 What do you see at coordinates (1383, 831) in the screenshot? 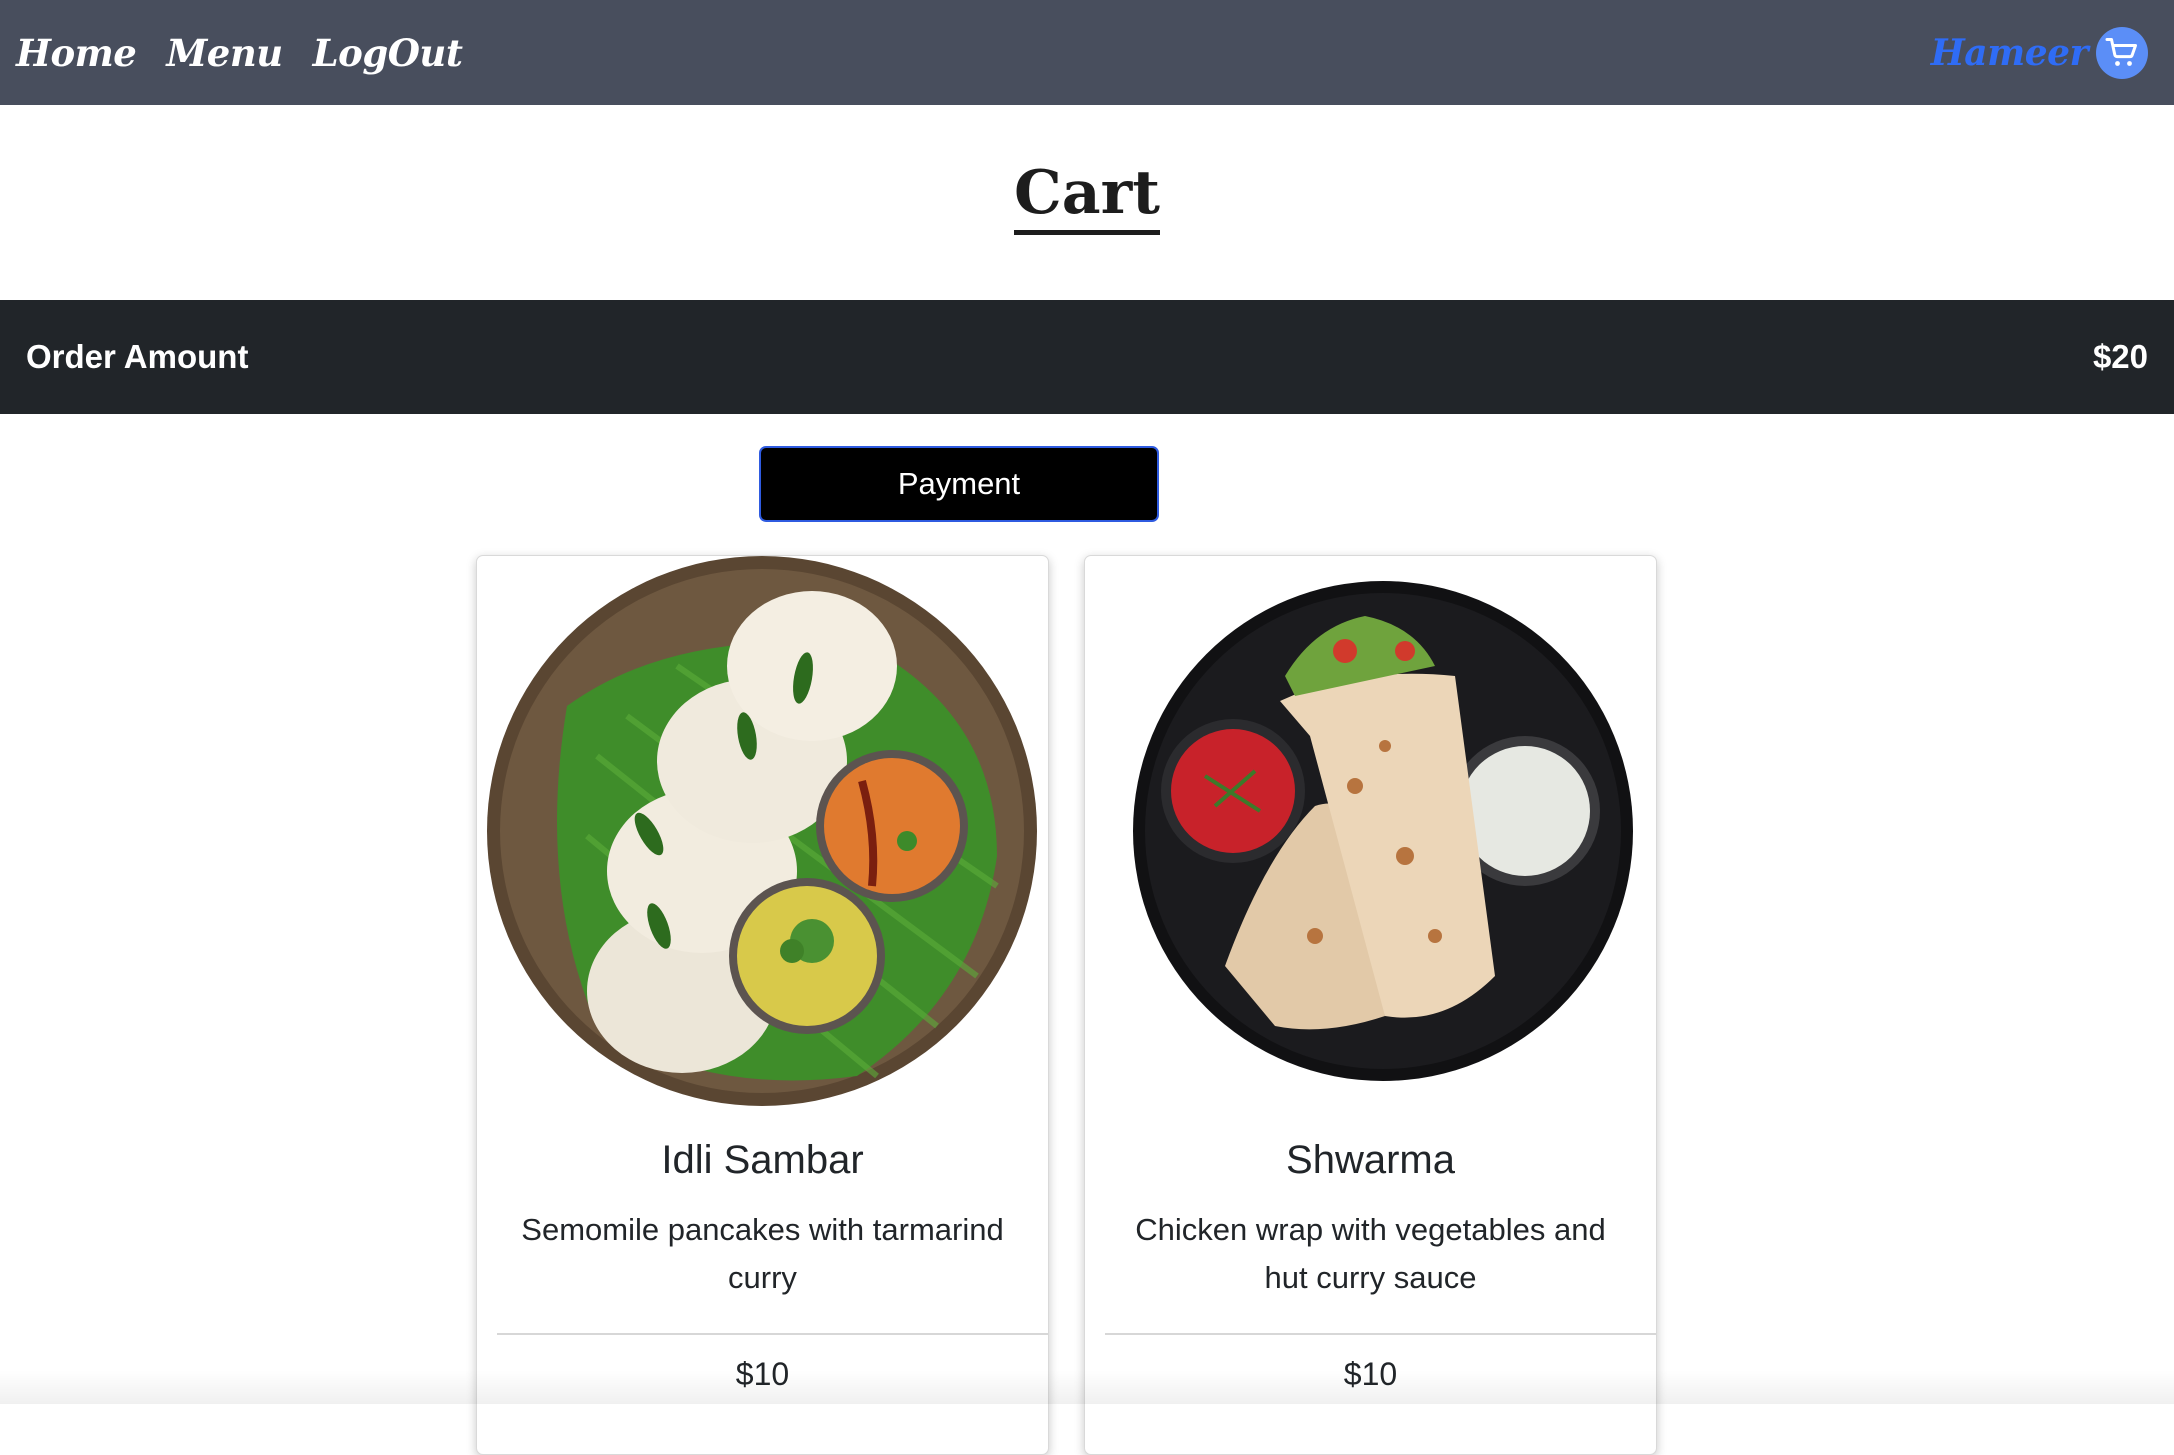
I see `shwarma-image` at bounding box center [1383, 831].